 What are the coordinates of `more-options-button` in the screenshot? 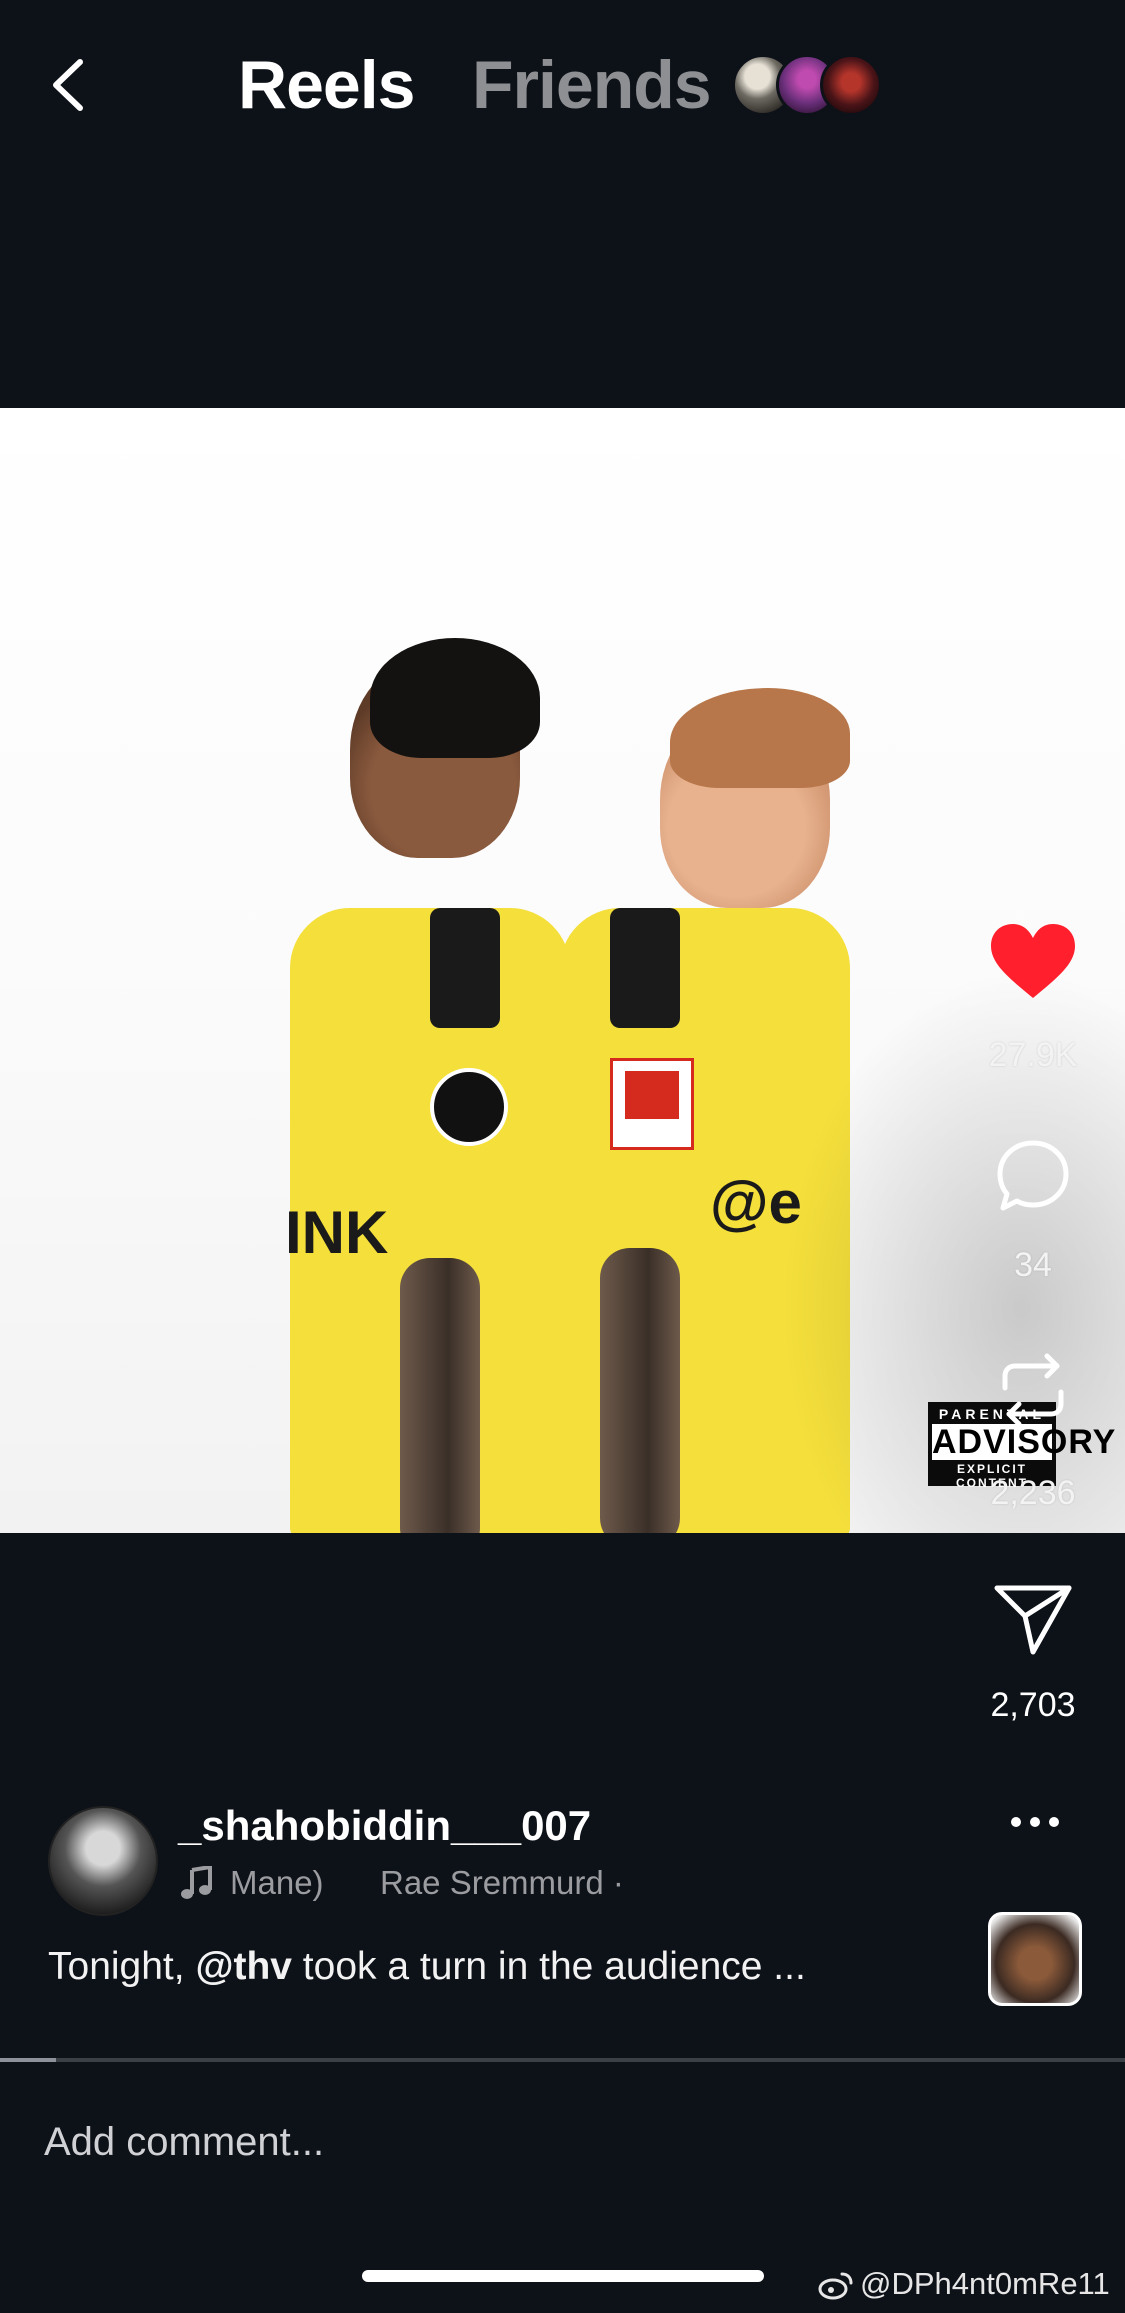 It's located at (1035, 1822).